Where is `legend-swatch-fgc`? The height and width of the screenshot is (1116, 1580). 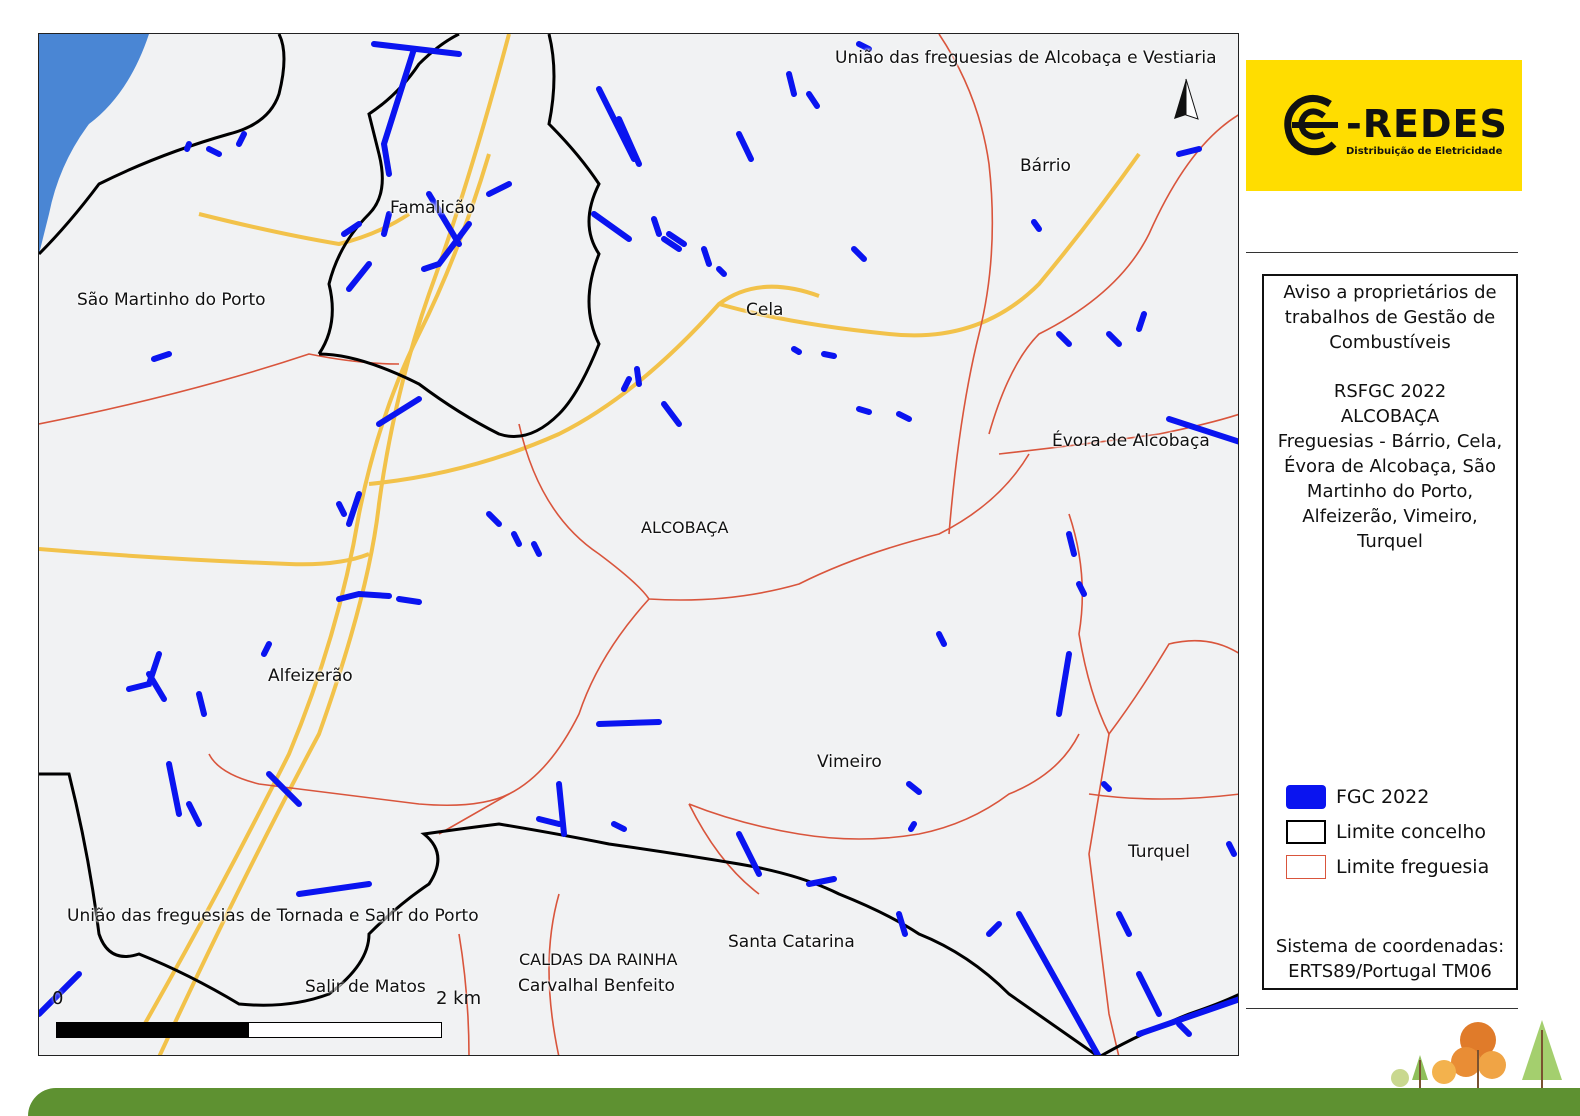 legend-swatch-fgc is located at coordinates (1306, 797).